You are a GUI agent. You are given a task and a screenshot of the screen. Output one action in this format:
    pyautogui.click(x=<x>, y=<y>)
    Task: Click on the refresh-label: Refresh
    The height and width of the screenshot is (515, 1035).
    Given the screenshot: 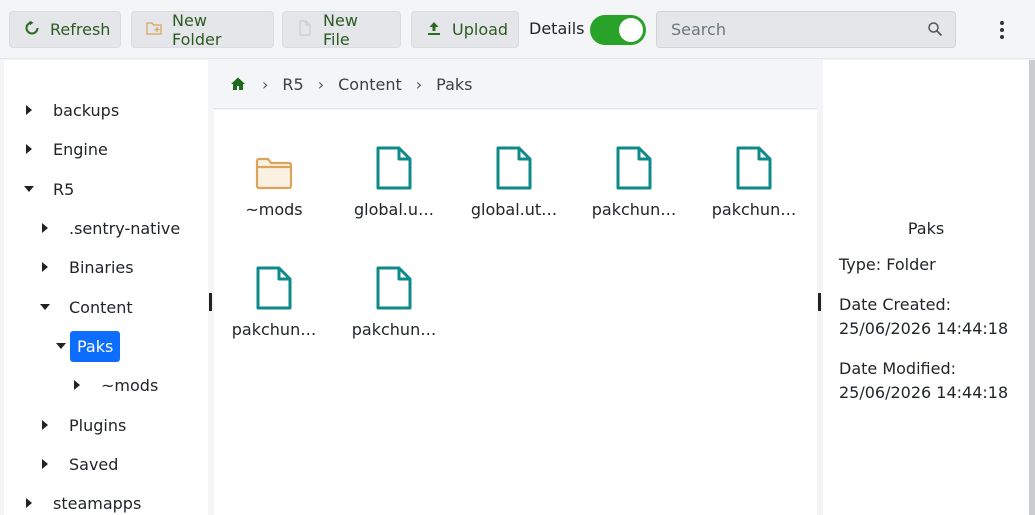 What is the action you would take?
    pyautogui.click(x=80, y=29)
    